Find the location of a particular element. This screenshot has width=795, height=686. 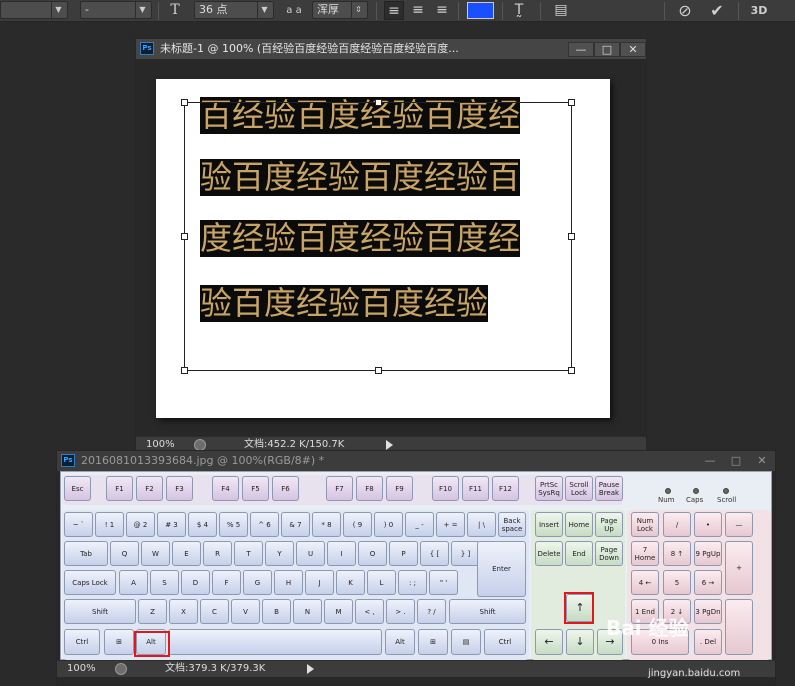

key-row1-8: * 8 is located at coordinates (326, 524).